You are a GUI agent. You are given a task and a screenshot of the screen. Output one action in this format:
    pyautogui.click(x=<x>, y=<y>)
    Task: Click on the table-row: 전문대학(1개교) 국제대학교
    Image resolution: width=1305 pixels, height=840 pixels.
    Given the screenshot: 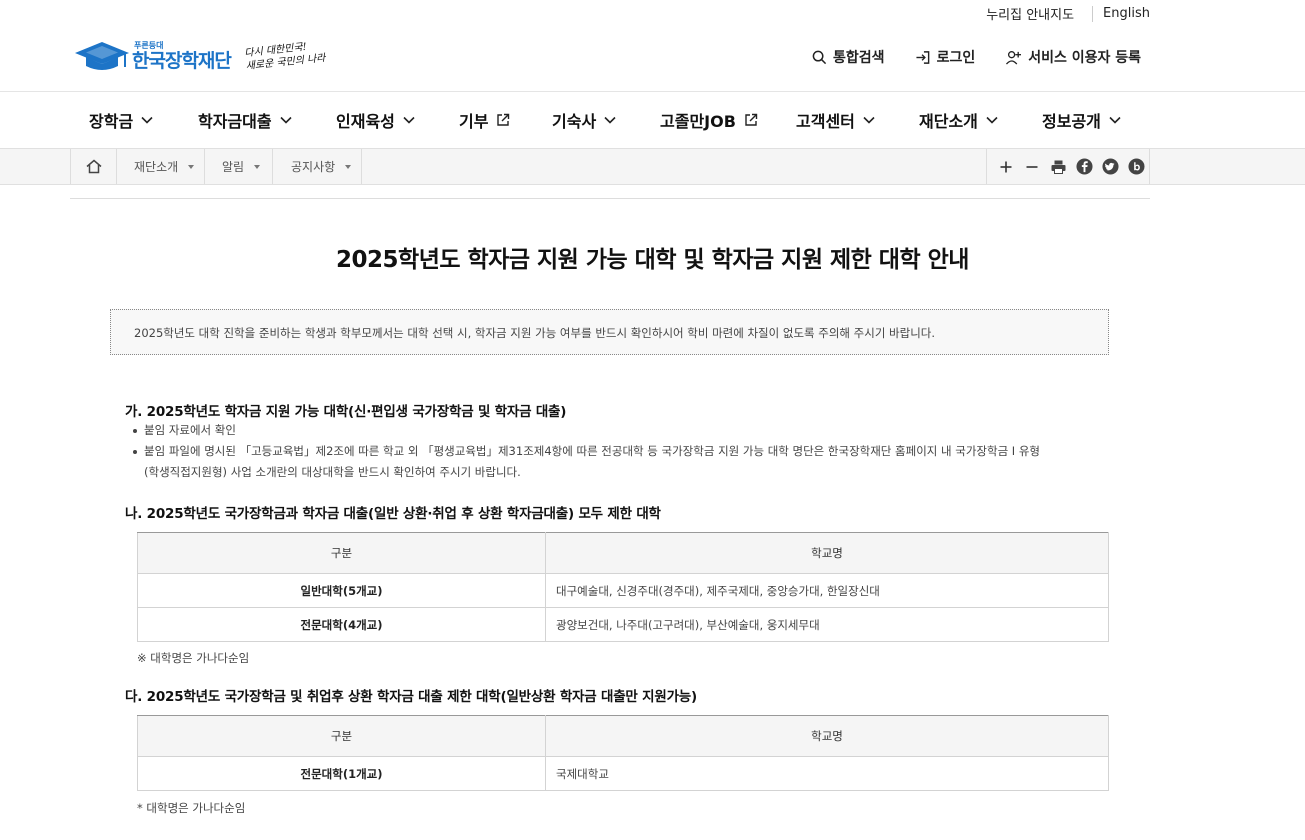 What is the action you would take?
    pyautogui.click(x=623, y=773)
    